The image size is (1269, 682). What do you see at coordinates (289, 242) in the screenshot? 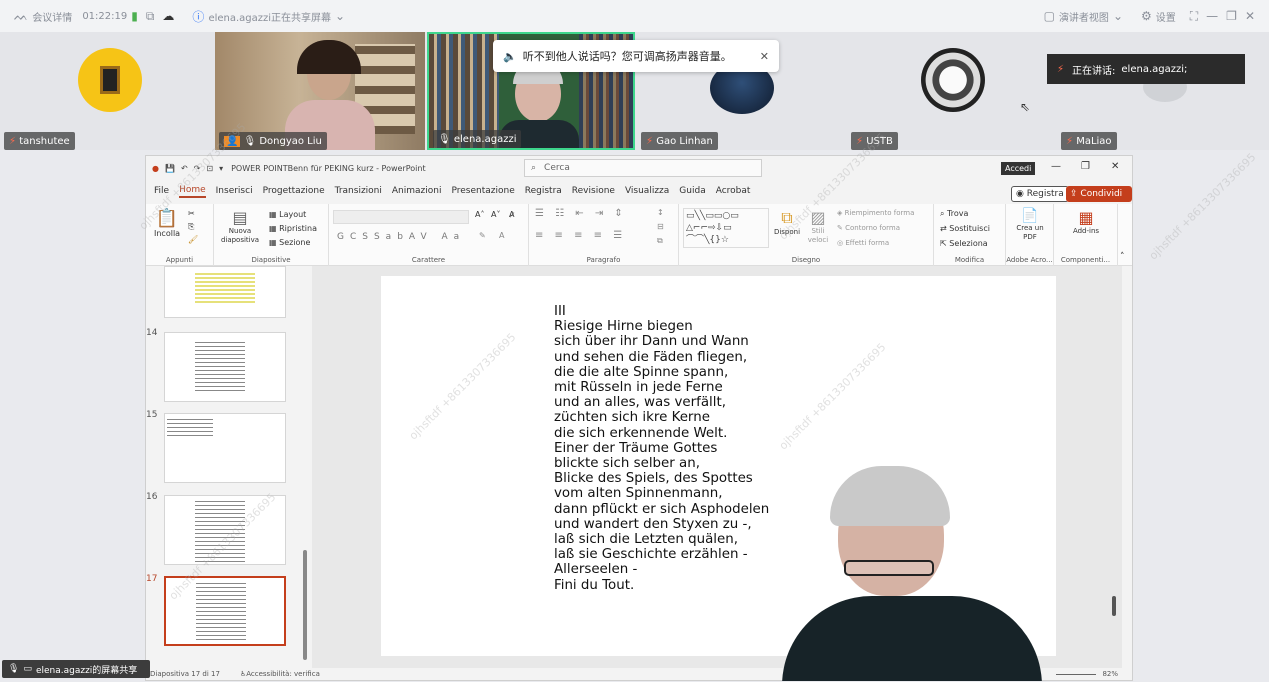
I see `section-button: ▦ Sezione` at bounding box center [289, 242].